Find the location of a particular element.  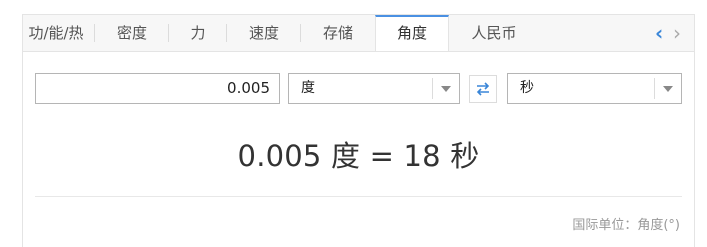

tab-density: 密度 is located at coordinates (132, 33).